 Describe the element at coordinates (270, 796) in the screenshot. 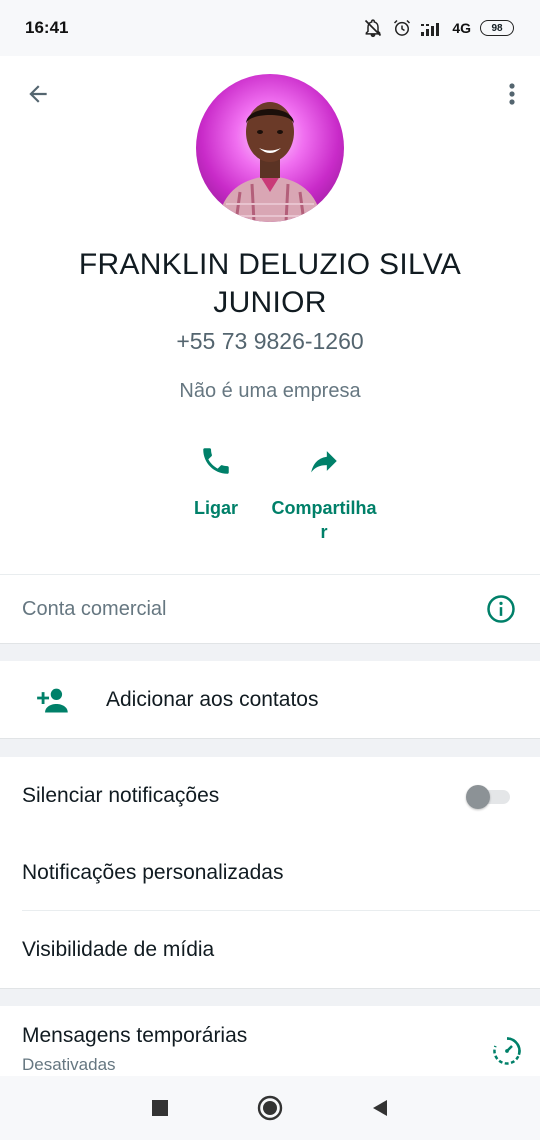

I see `mute-notifications-row: Silenciar notificações` at that location.